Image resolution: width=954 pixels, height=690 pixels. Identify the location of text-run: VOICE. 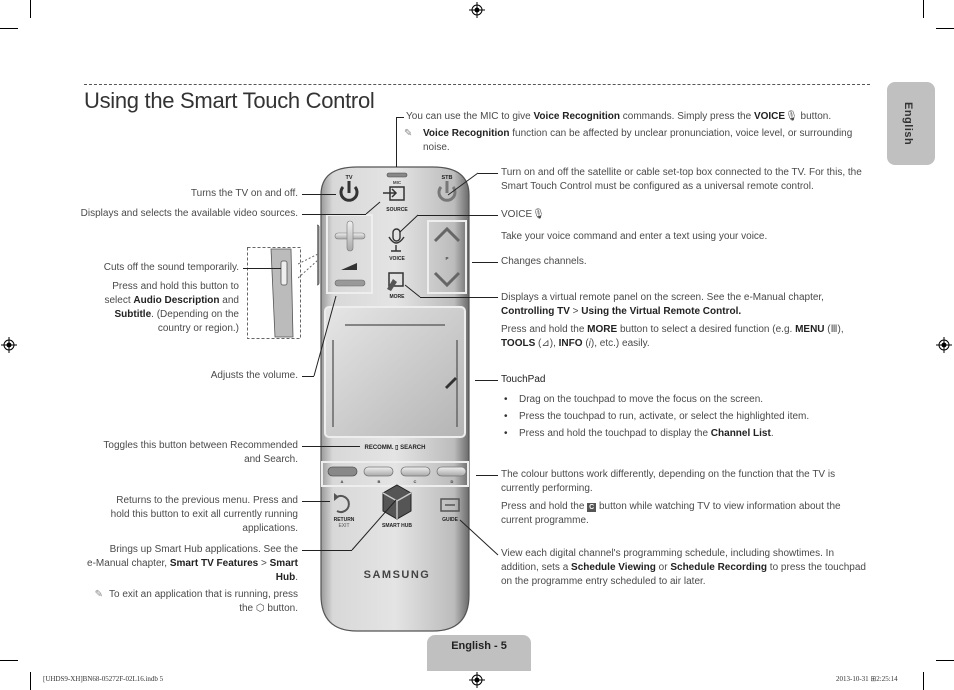
(517, 214).